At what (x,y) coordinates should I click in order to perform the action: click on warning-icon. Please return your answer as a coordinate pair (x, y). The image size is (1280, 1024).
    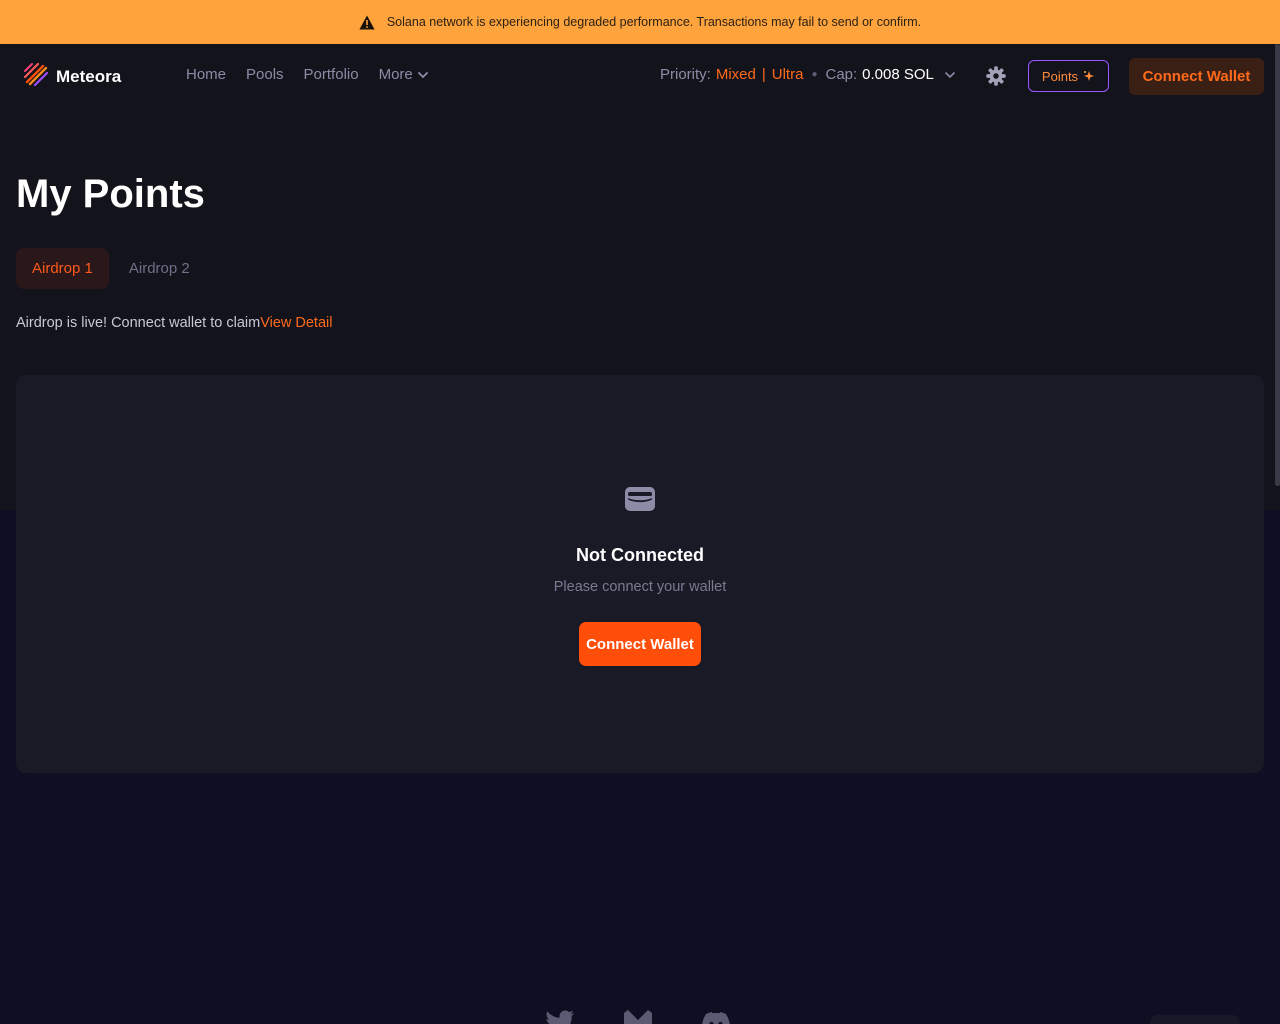
    Looking at the image, I should click on (367, 22).